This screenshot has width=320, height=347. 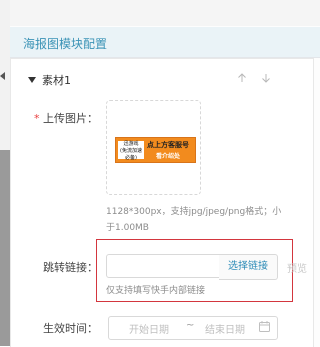 What do you see at coordinates (156, 291) in the screenshot?
I see `link-tip: 仅支持填写快手内部链接` at bounding box center [156, 291].